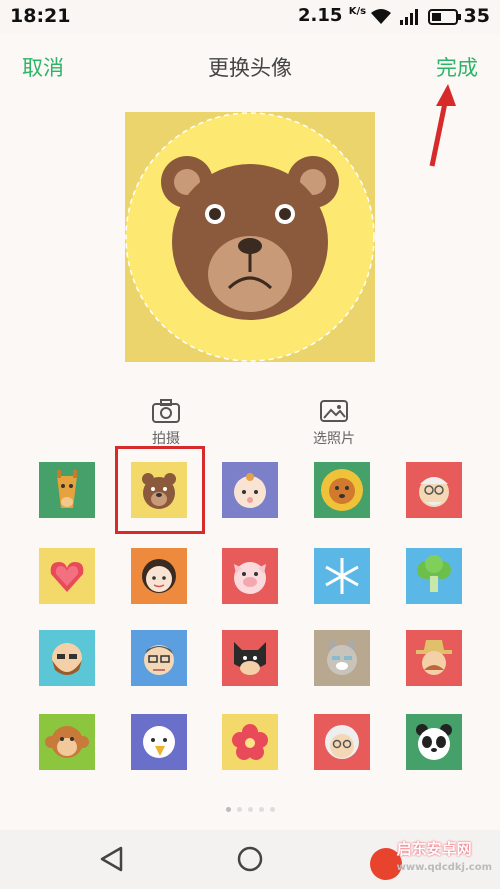  I want to click on avatar-woman, so click(159, 576).